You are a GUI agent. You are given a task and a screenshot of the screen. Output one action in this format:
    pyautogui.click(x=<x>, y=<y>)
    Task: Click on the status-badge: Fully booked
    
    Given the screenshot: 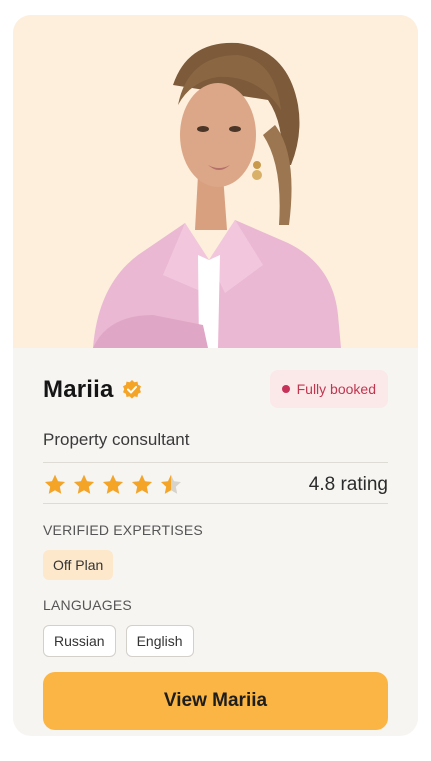 What is the action you would take?
    pyautogui.click(x=328, y=389)
    